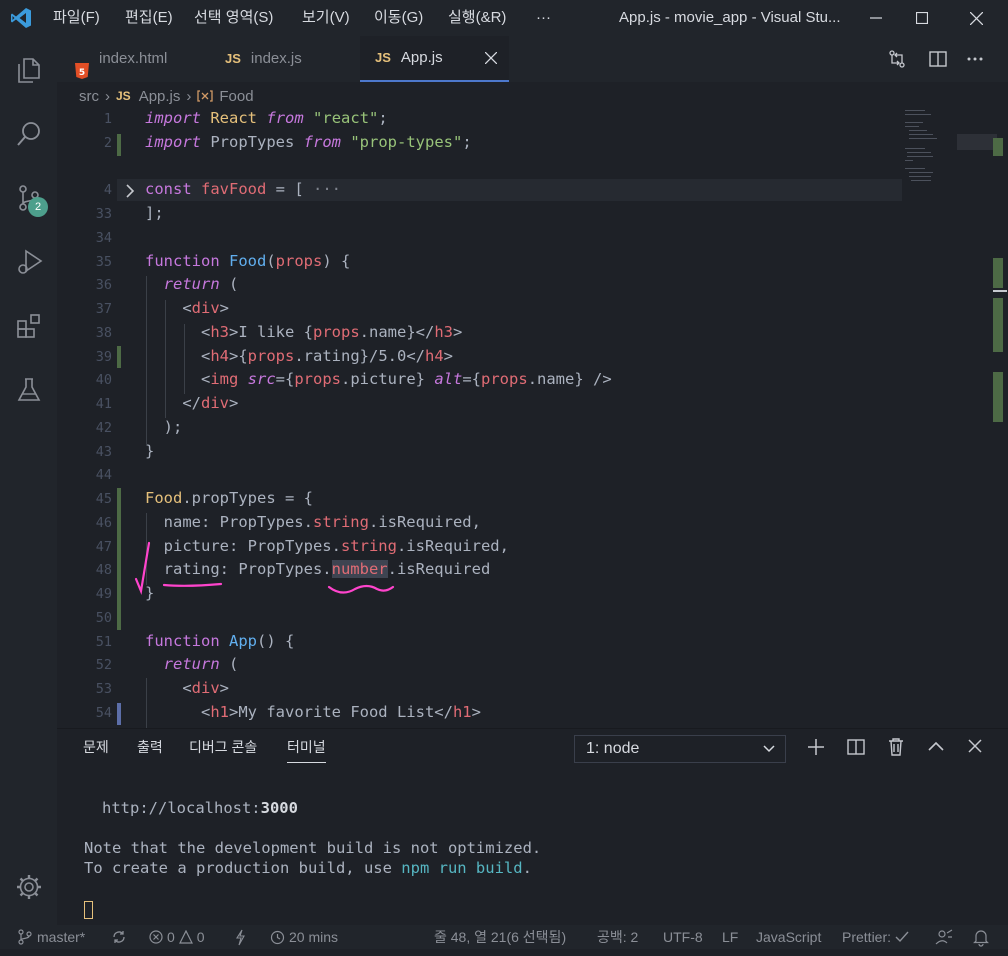 Image resolution: width=1008 pixels, height=956 pixels. I want to click on tab-problems: 문제, so click(96, 747).